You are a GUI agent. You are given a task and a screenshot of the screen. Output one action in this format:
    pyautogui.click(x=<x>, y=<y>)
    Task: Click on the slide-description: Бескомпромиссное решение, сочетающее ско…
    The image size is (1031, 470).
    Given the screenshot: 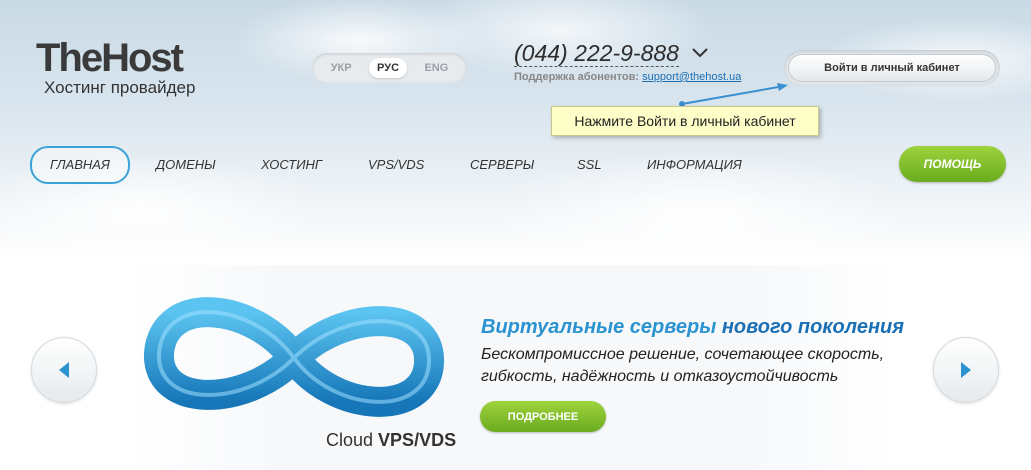 What is the action you would take?
    pyautogui.click(x=683, y=365)
    